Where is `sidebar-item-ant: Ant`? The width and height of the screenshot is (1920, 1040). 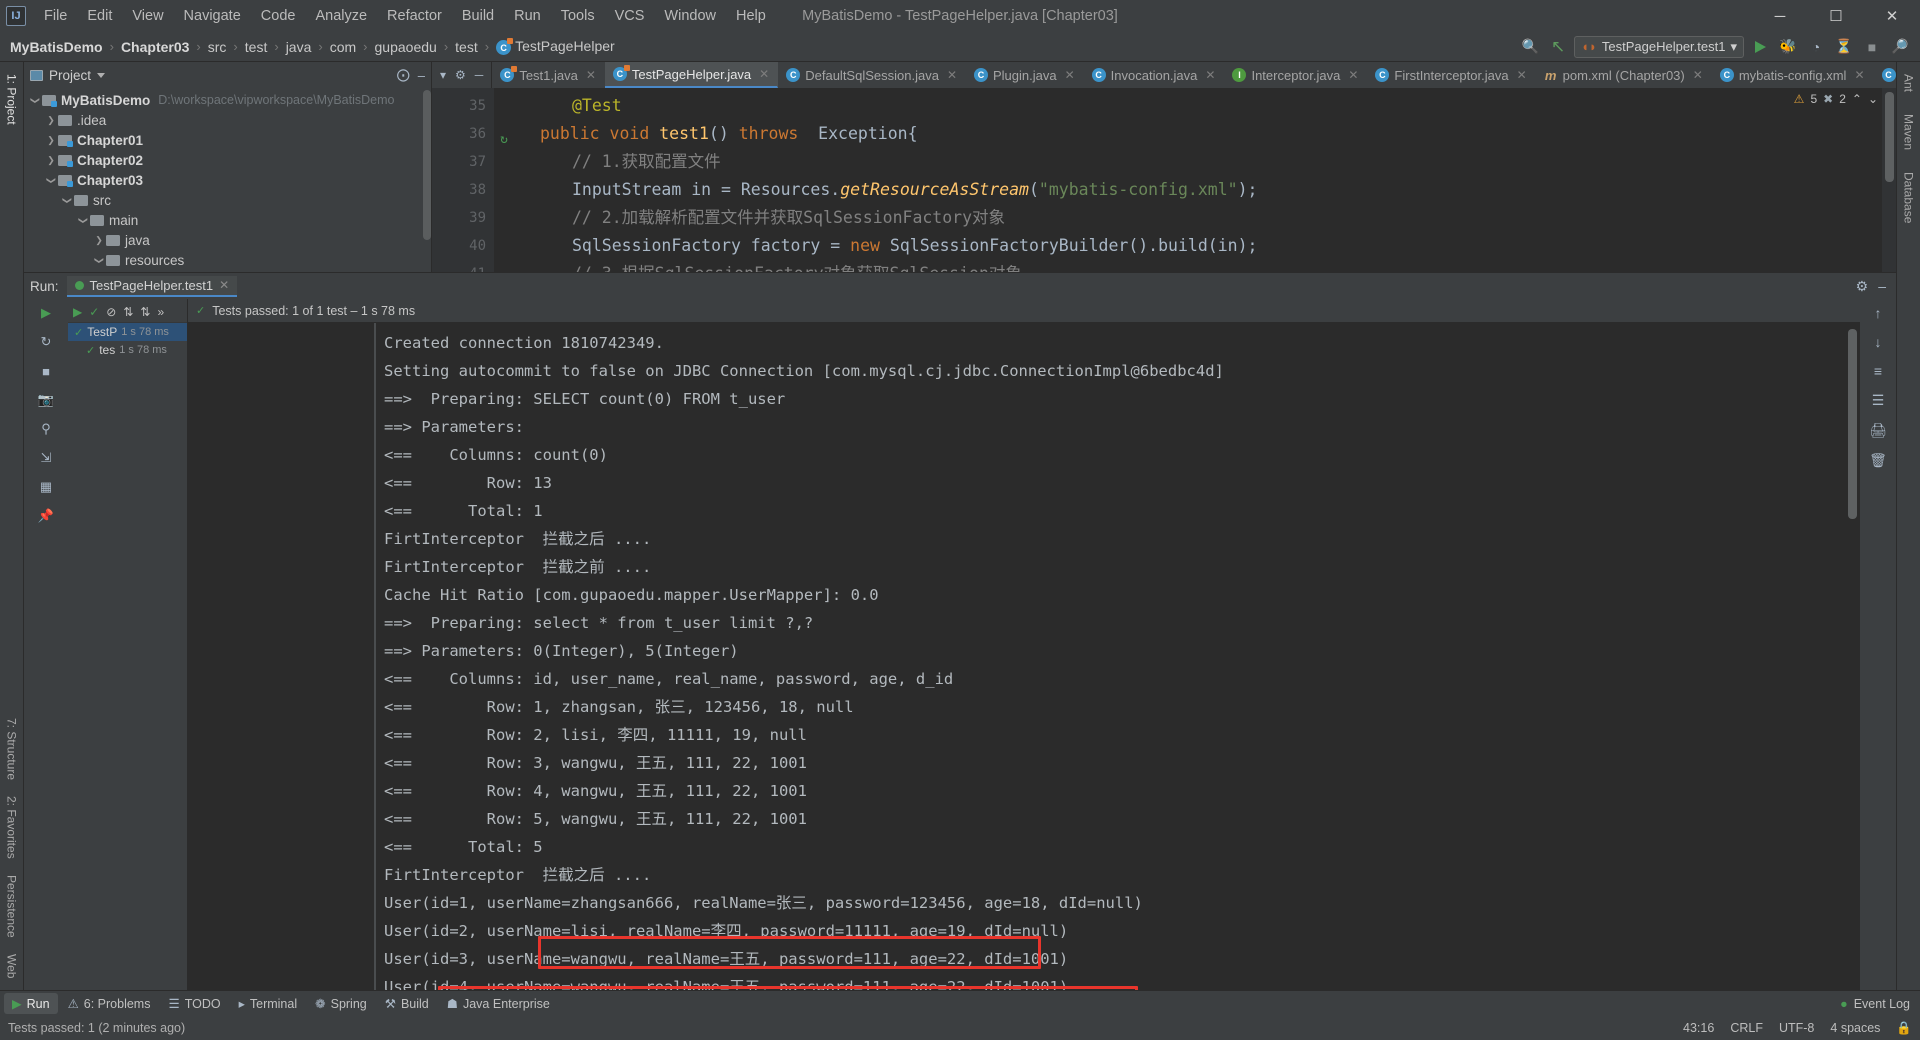 sidebar-item-ant: Ant is located at coordinates (1909, 83).